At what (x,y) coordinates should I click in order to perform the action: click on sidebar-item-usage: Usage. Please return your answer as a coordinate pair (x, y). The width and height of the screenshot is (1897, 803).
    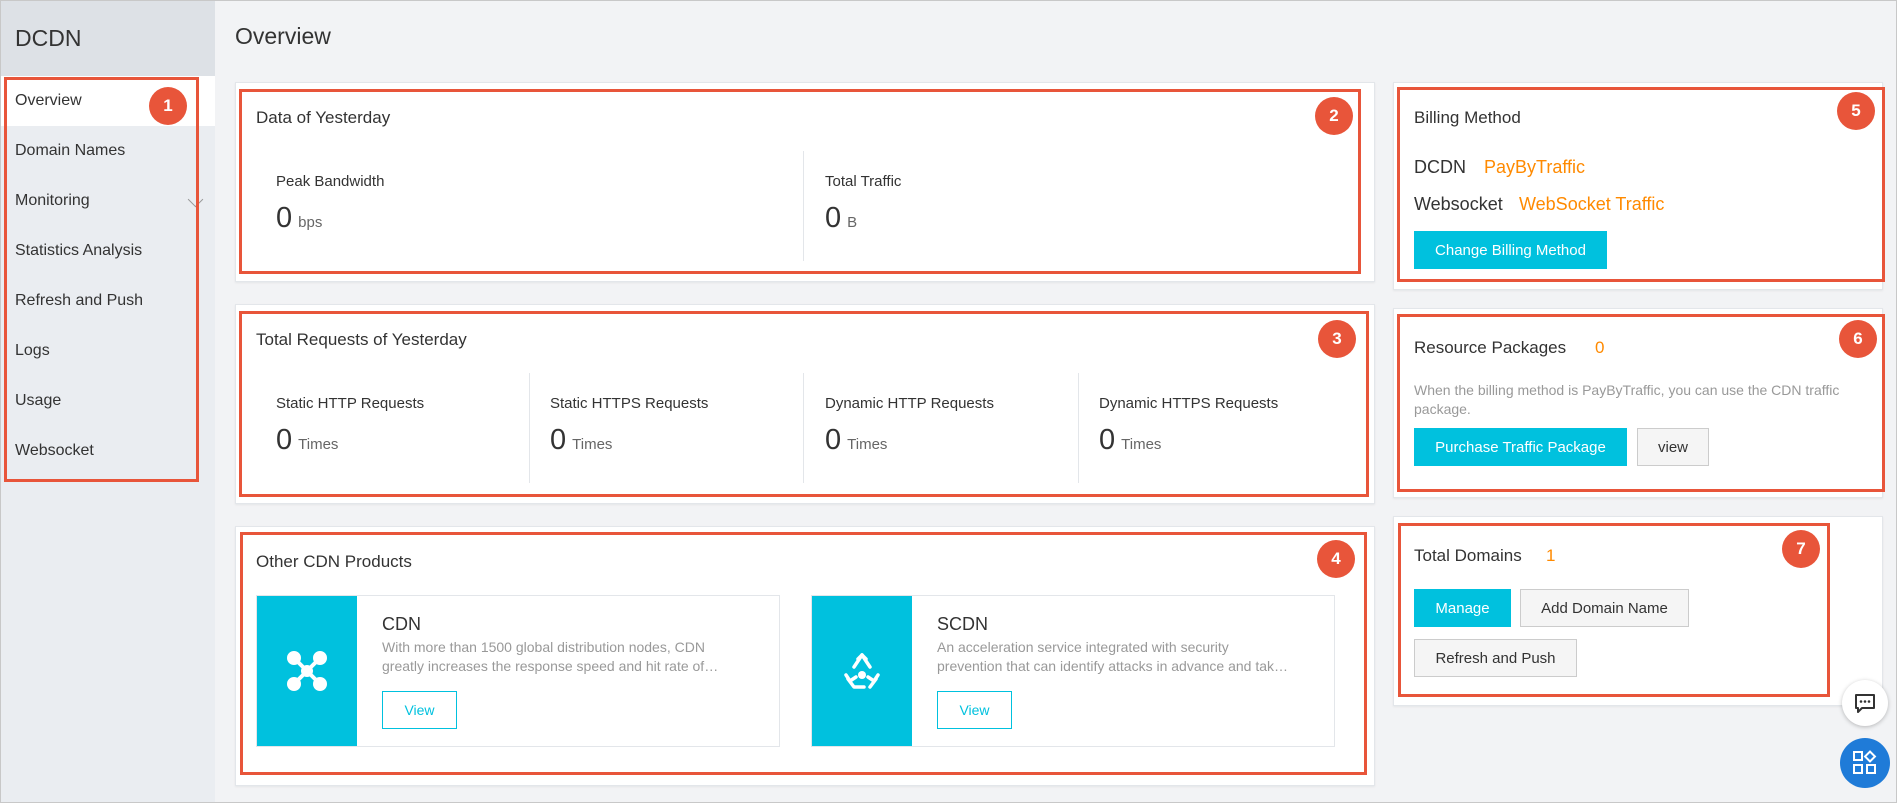
    Looking at the image, I should click on (108, 401).